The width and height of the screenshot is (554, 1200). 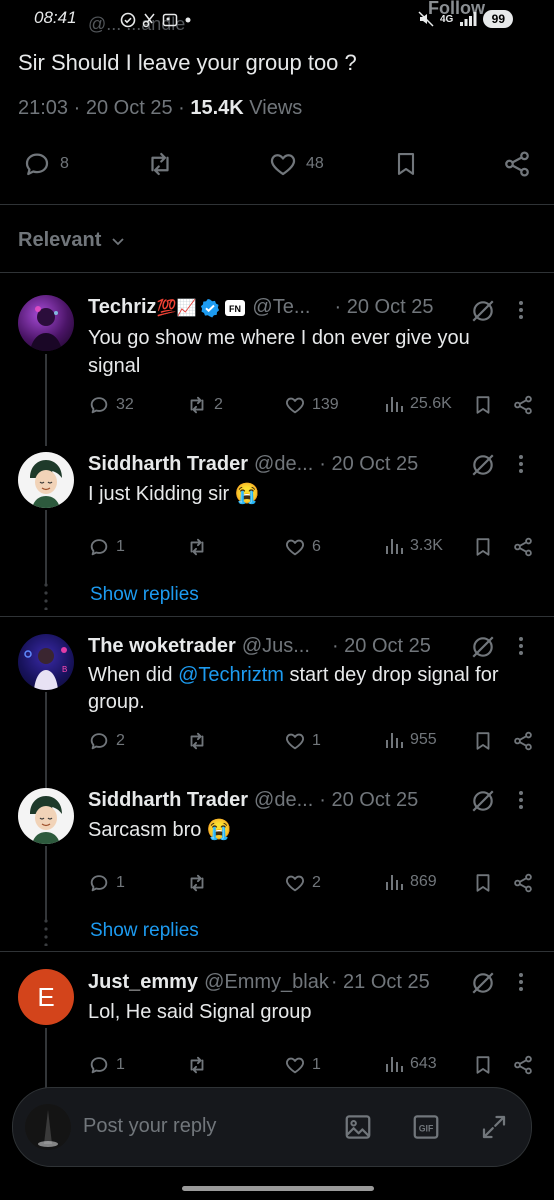 I want to click on like-count: 2, so click(x=316, y=882).